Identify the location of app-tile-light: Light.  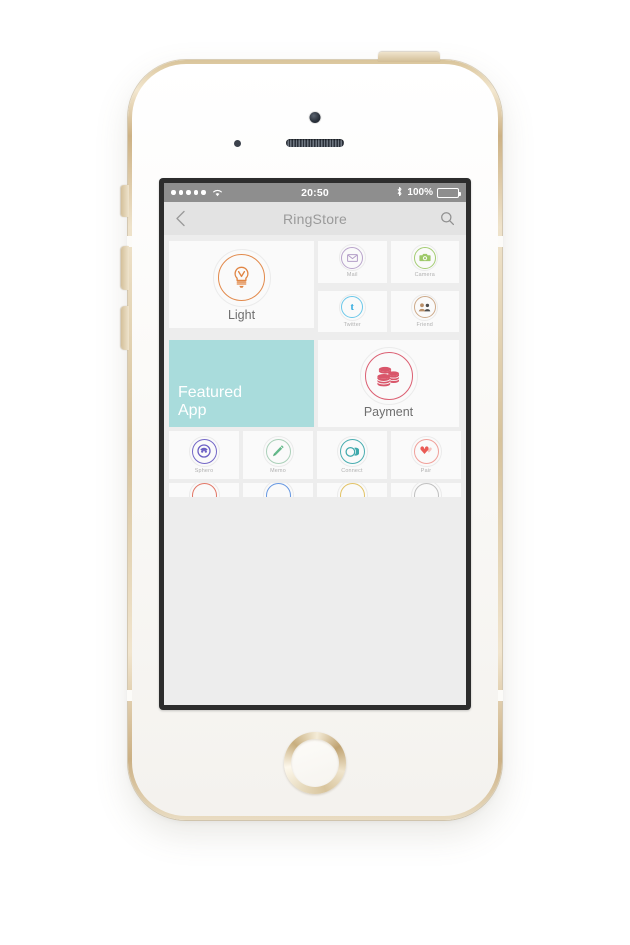
(241, 284).